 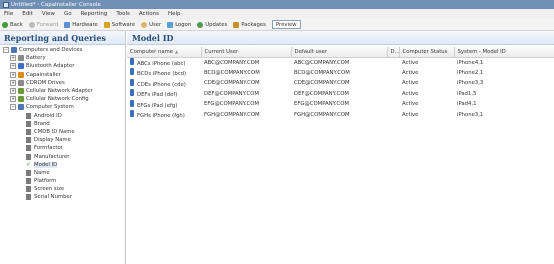 I want to click on menu-edit: Edit, so click(x=27, y=14).